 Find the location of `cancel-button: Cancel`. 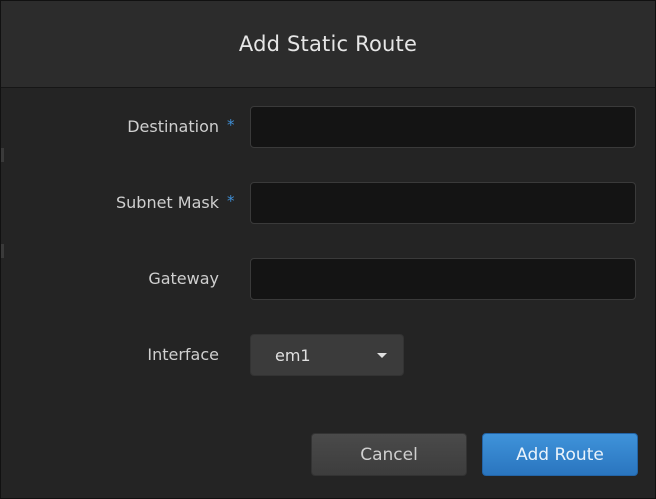

cancel-button: Cancel is located at coordinates (389, 454).